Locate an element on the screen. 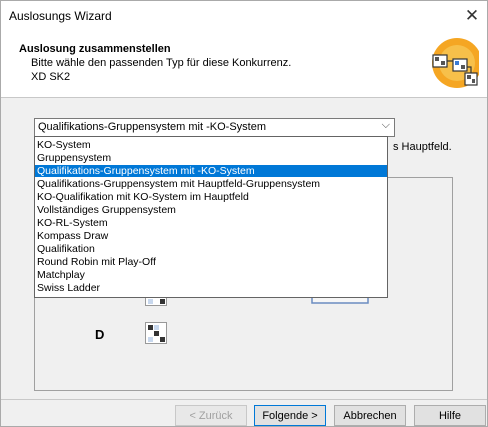  dropdown-option: Matchplay is located at coordinates (211, 275).